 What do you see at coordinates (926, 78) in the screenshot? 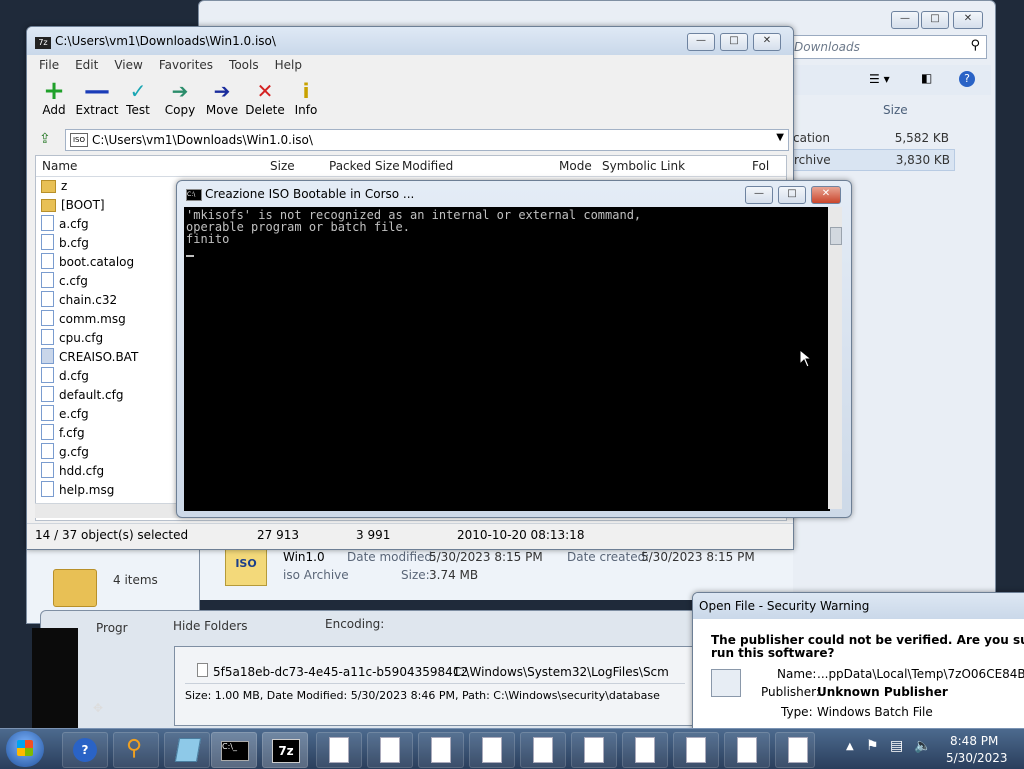
I see `preview-pane-icon: ◧` at bounding box center [926, 78].